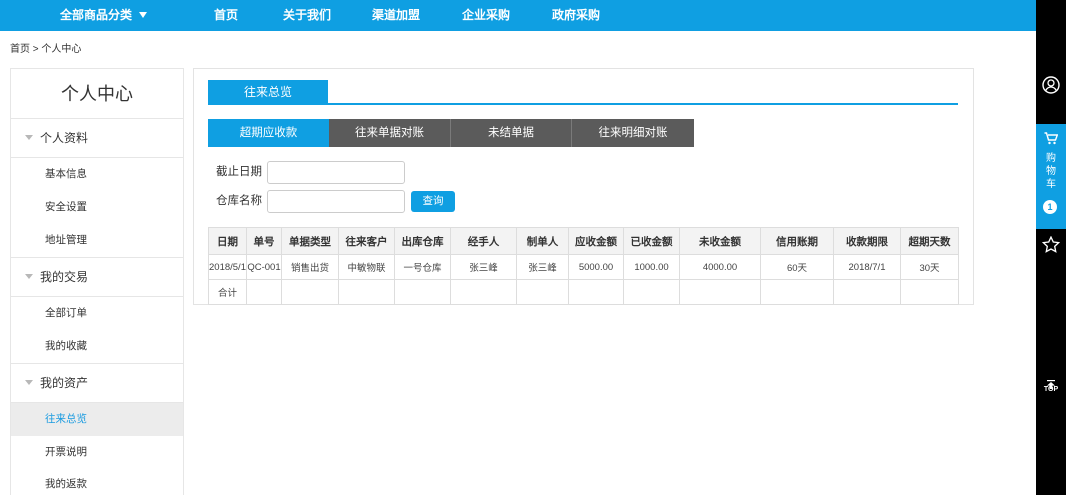 The image size is (1066, 495). Describe the element at coordinates (97, 346) in the screenshot. I see `sidebar-item-my-favorites: 我的收藏` at that location.